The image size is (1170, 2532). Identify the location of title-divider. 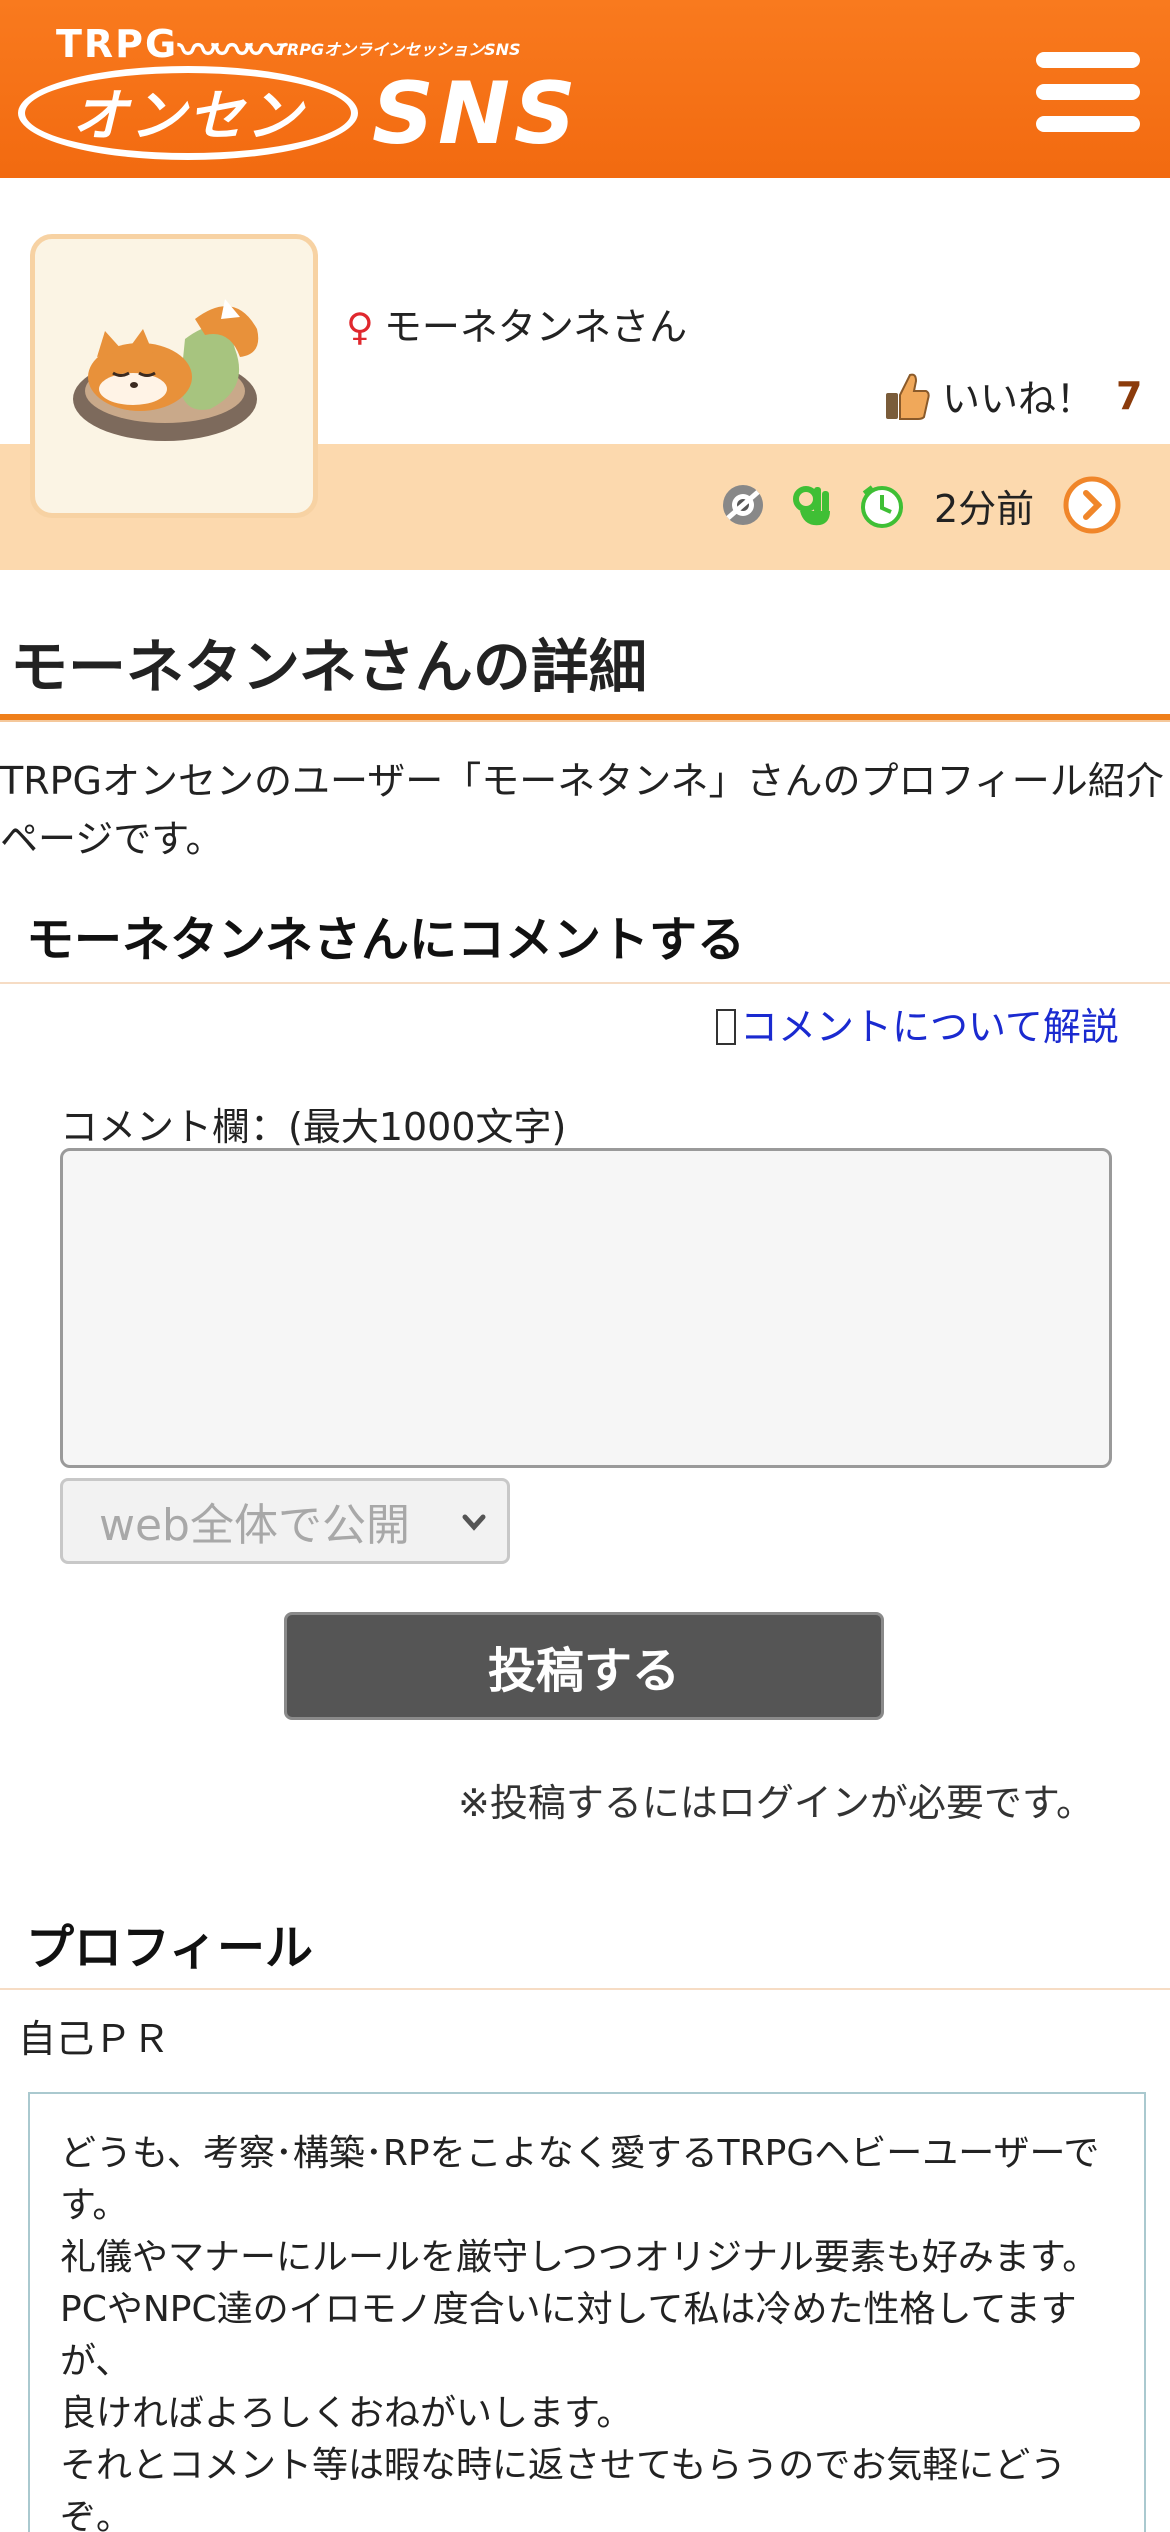
(585, 718).